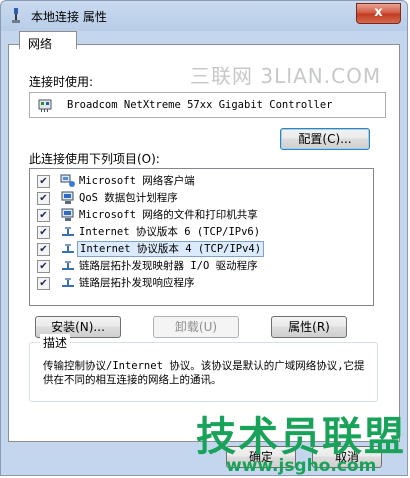  Describe the element at coordinates (309, 327) in the screenshot. I see `properties-button: 属性(R)` at that location.